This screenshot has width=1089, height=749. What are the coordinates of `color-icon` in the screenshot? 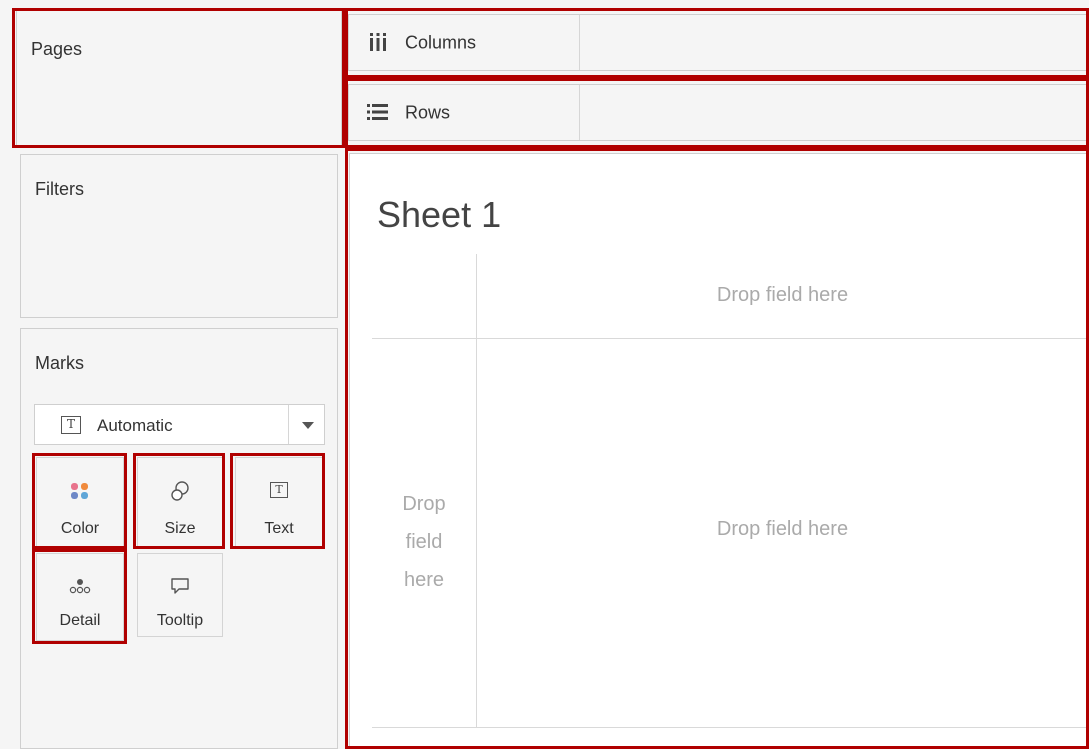 It's located at (79, 491).